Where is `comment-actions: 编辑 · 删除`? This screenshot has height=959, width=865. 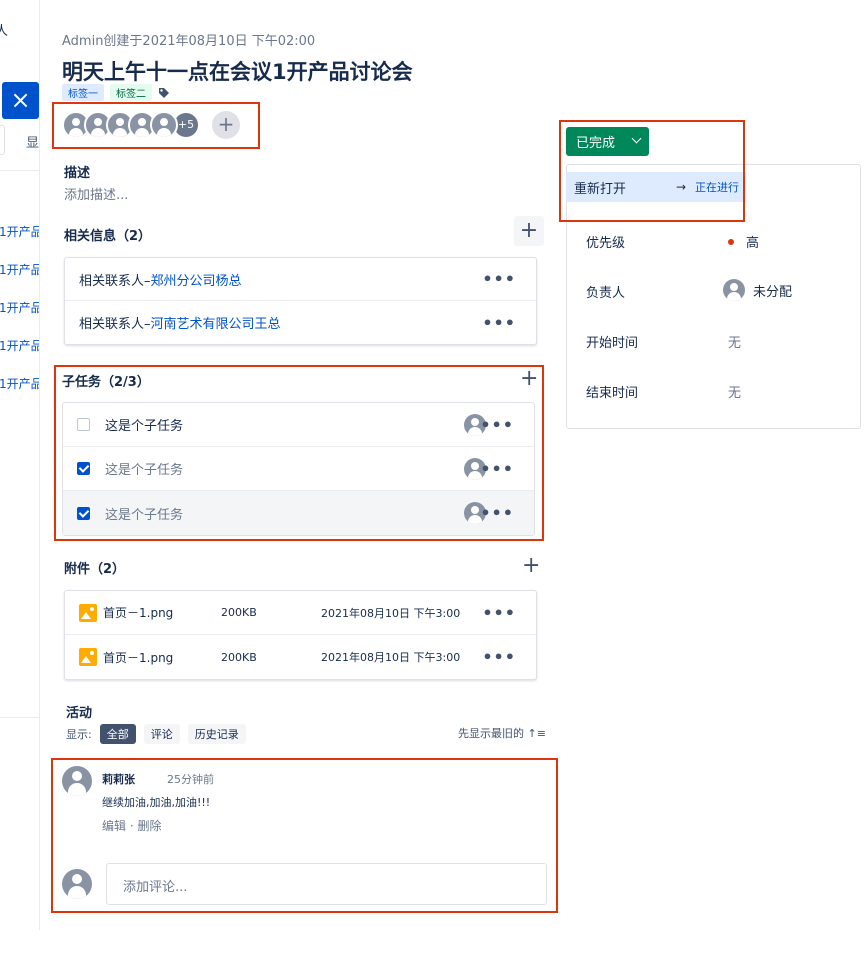 comment-actions: 编辑 · 删除 is located at coordinates (131, 825).